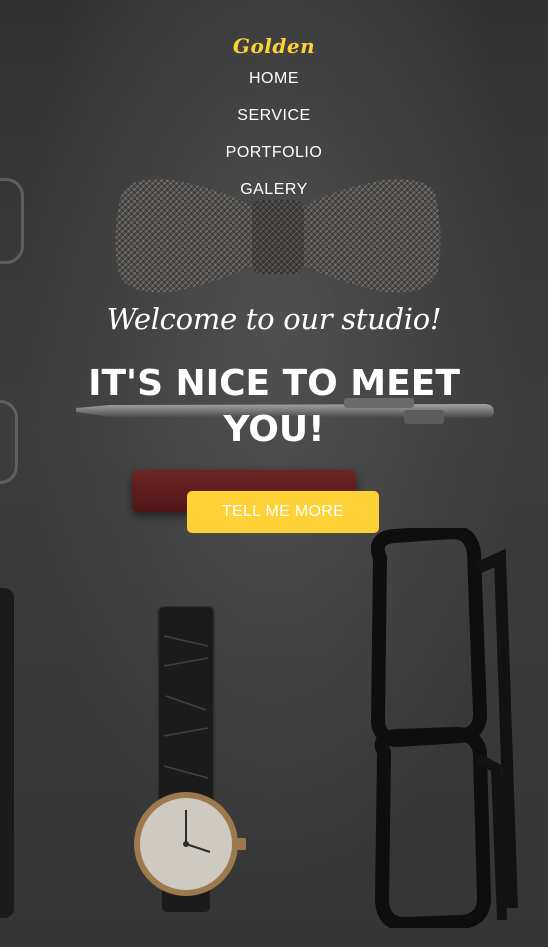  What do you see at coordinates (274, 319) in the screenshot?
I see `hero-subheading: Welcome to our studio!` at bounding box center [274, 319].